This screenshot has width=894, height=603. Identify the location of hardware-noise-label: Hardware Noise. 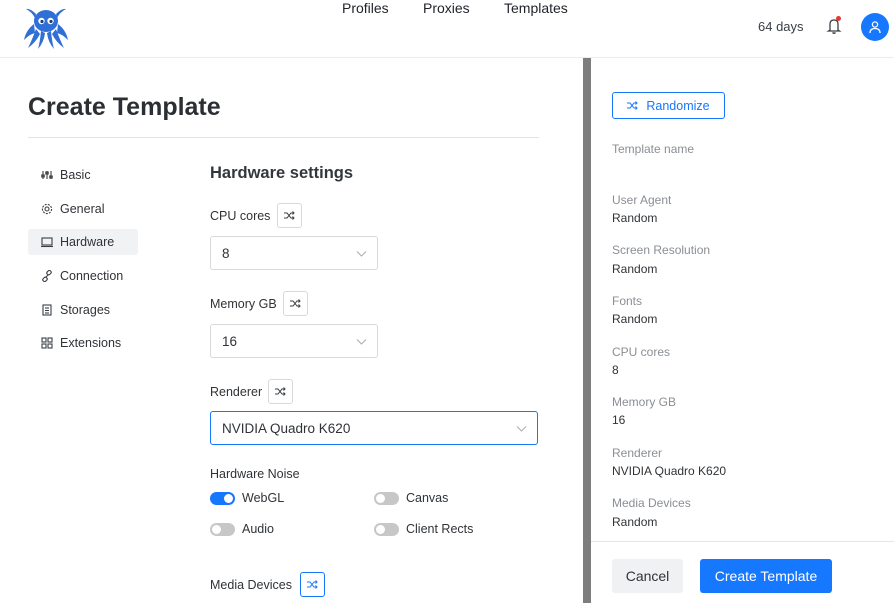
(255, 474).